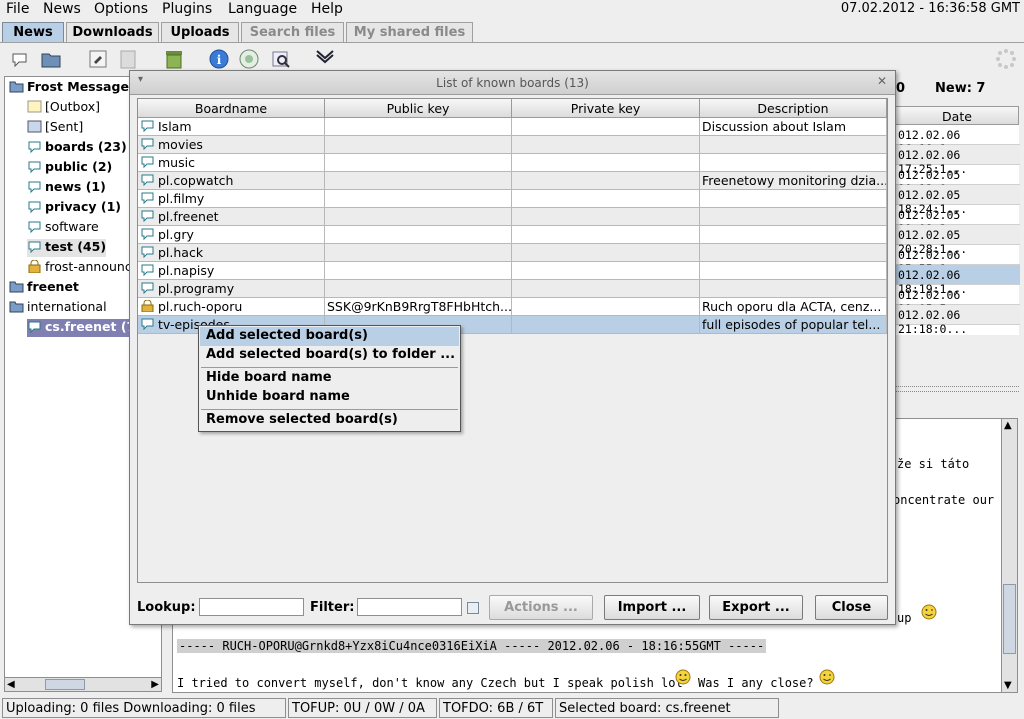 The width and height of the screenshot is (1024, 719). I want to click on table-row: pl.hack, so click(512, 253).